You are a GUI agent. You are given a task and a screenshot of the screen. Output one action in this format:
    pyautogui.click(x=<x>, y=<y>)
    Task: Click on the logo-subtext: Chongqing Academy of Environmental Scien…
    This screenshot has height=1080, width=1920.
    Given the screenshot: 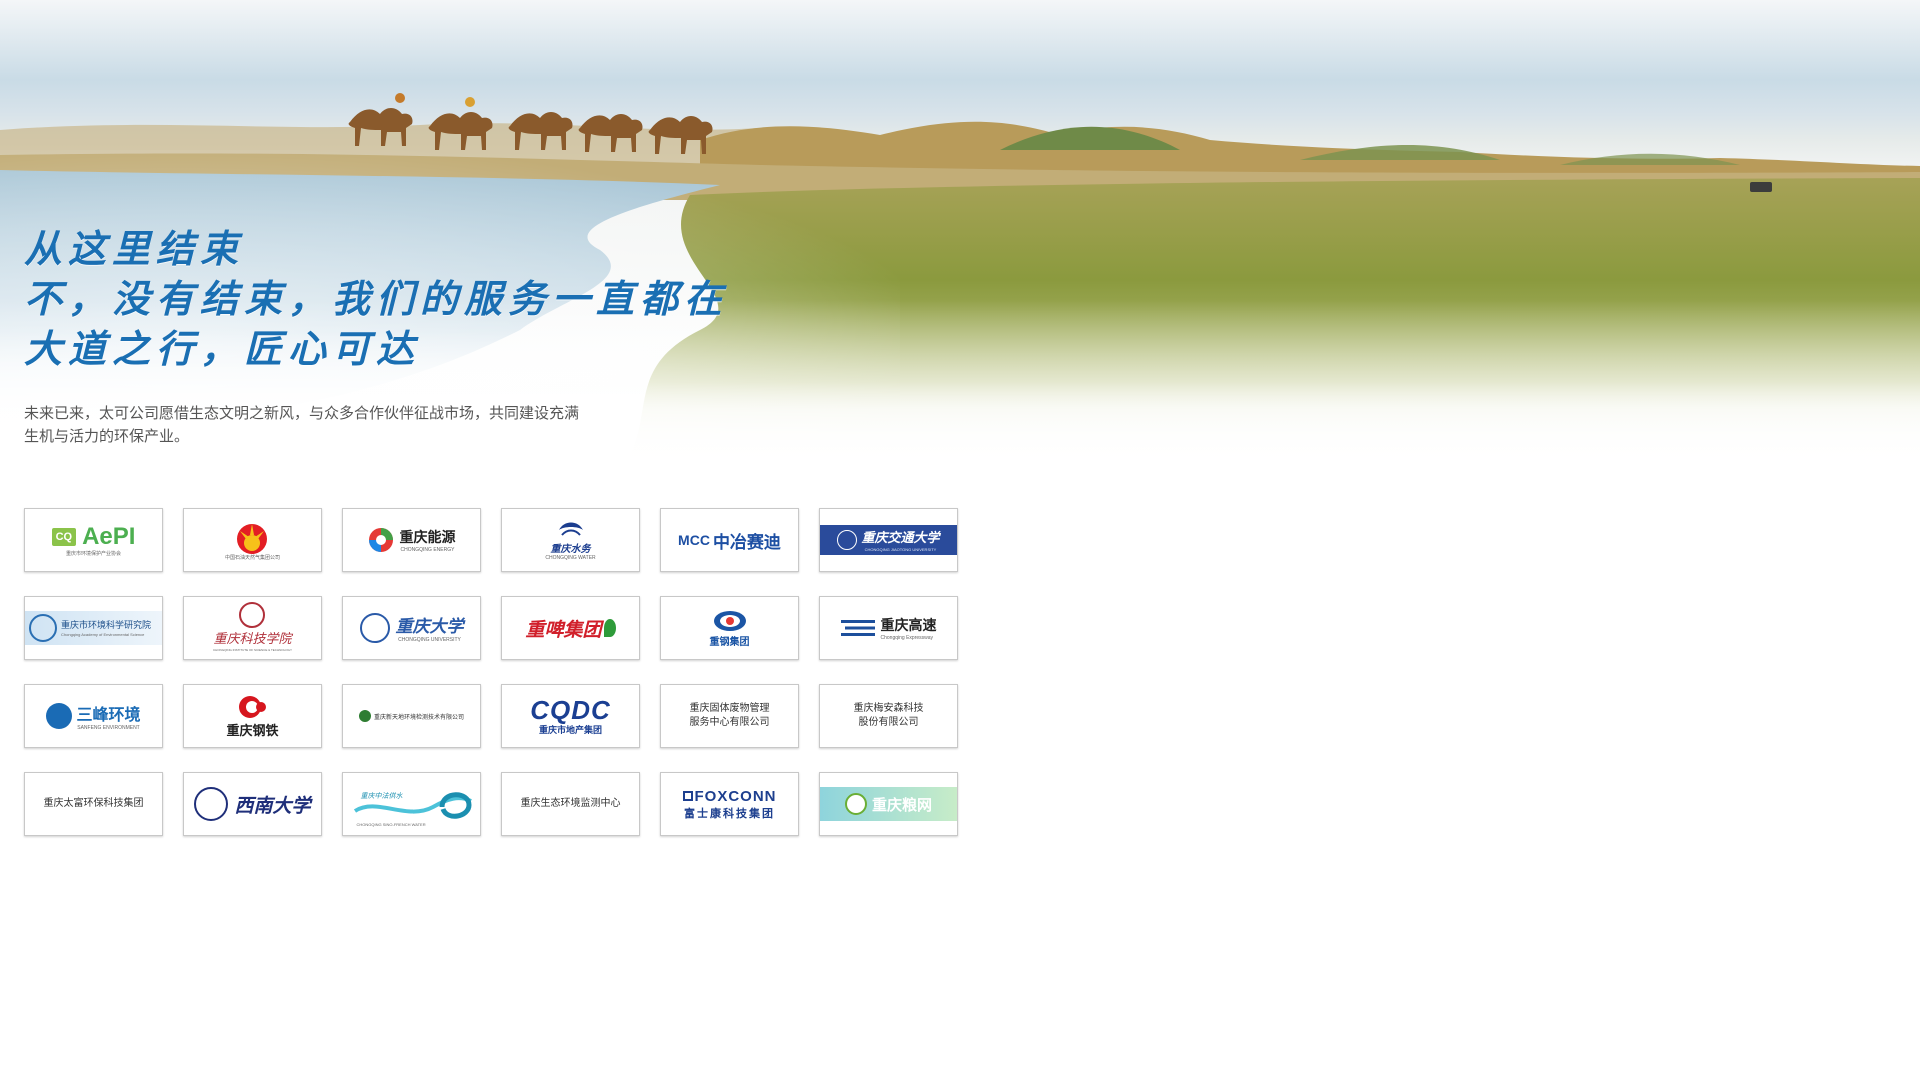 What is the action you would take?
    pyautogui.click(x=103, y=634)
    